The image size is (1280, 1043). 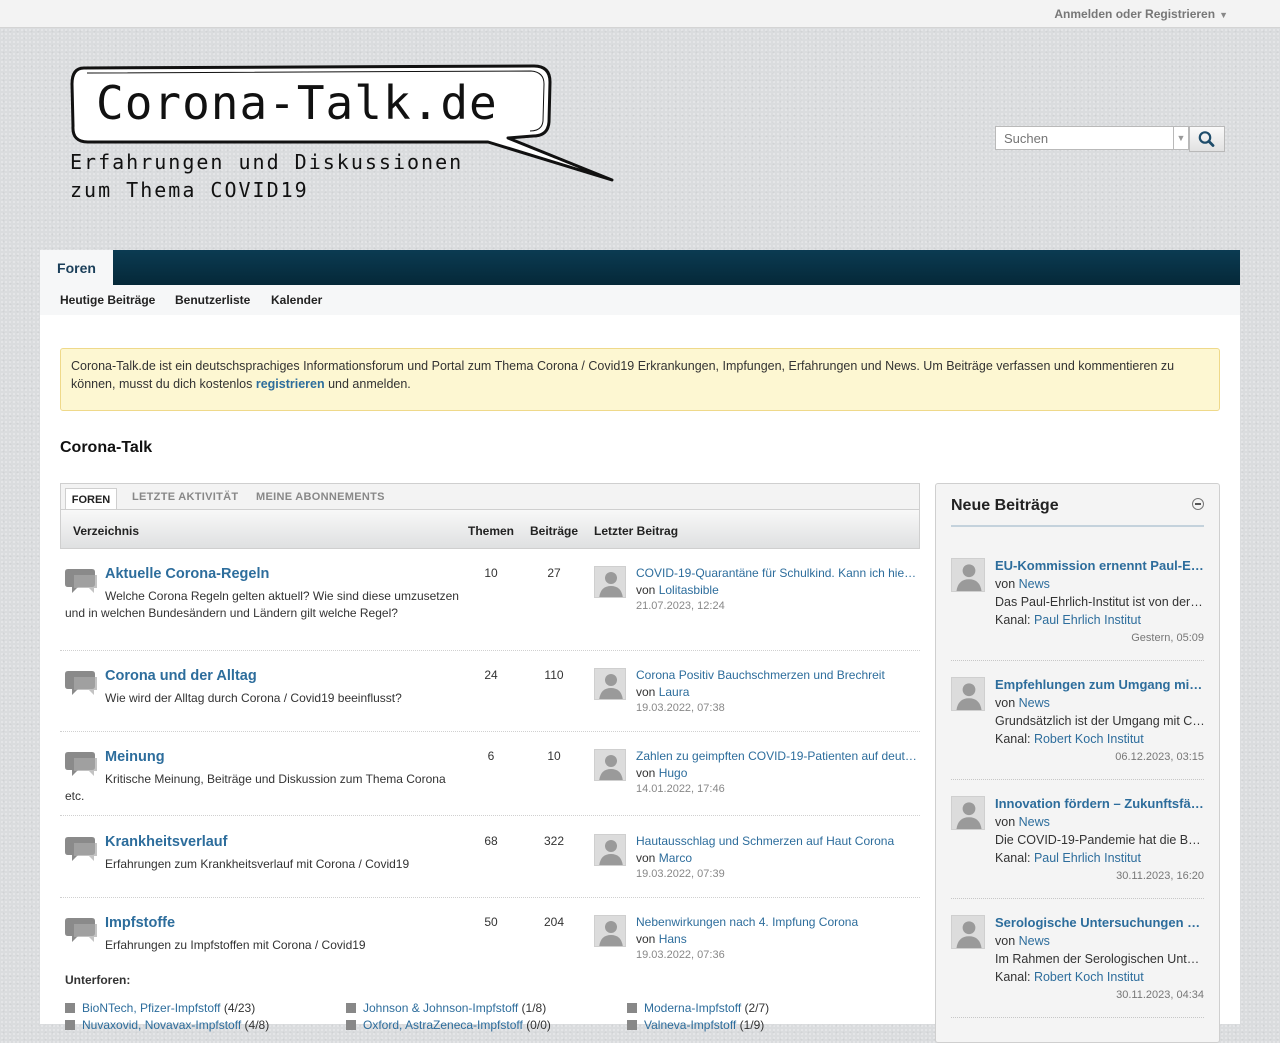 I want to click on last-post-user-link: Marco, so click(x=675, y=858).